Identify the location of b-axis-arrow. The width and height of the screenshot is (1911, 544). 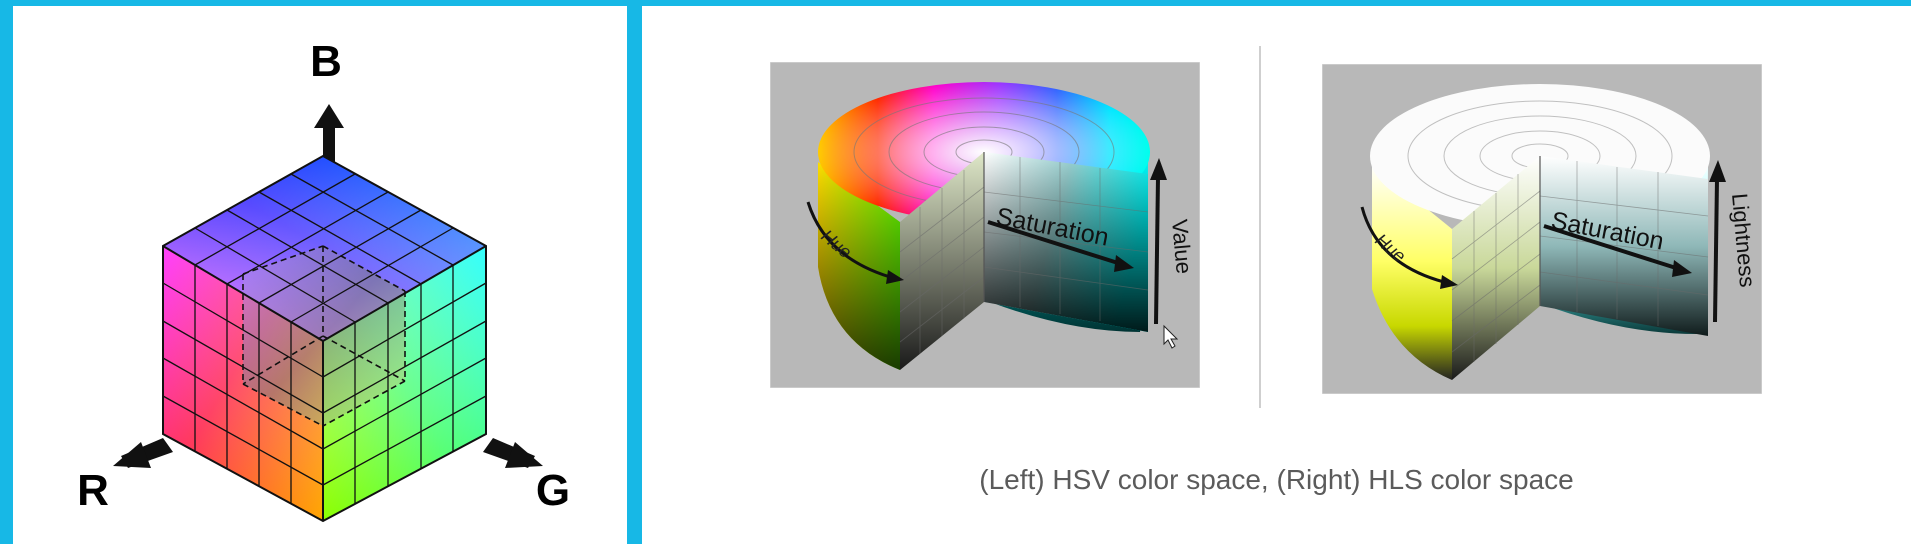
(329, 133).